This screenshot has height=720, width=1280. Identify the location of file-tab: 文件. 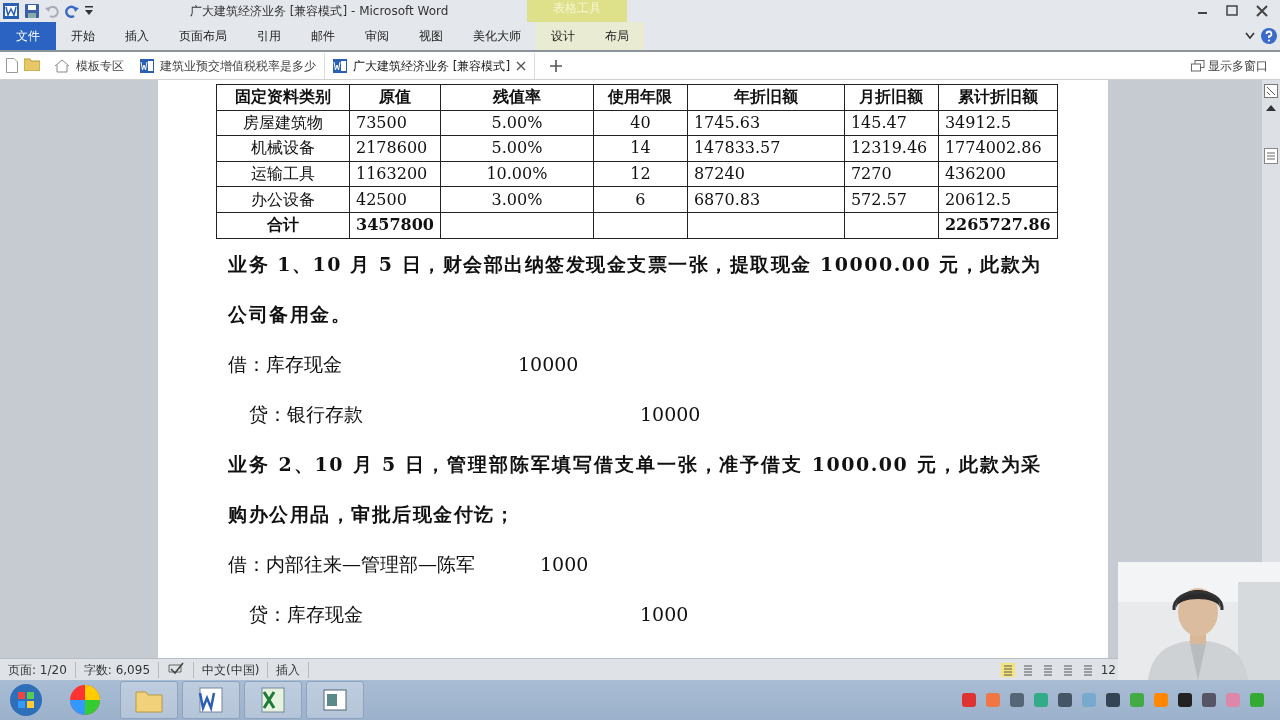
(28, 36).